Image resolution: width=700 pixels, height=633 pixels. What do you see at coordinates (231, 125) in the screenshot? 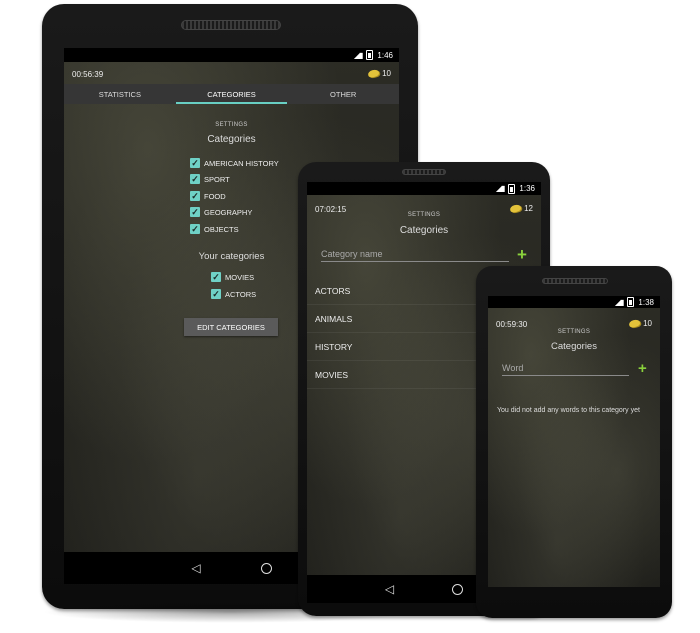
I see `settings-label: SETTINGS` at bounding box center [231, 125].